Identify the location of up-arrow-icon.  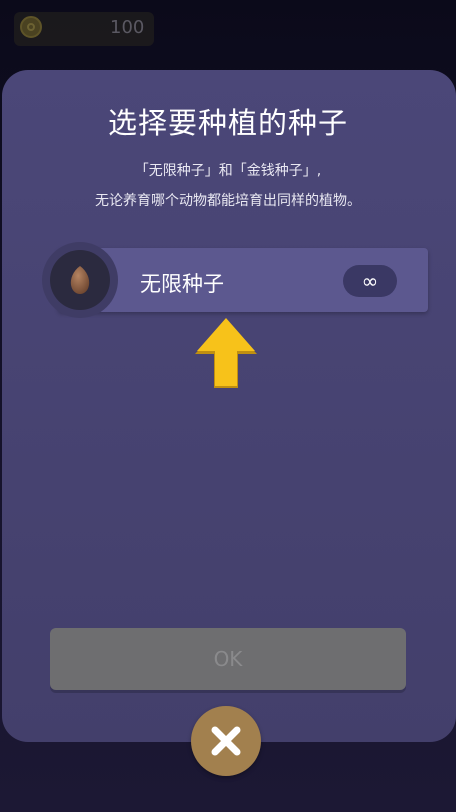
(226, 353).